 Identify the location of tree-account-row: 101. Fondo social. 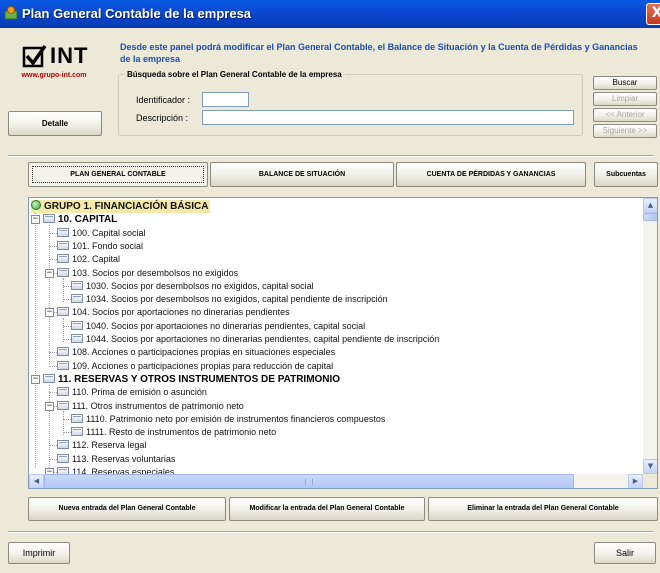
(100, 246).